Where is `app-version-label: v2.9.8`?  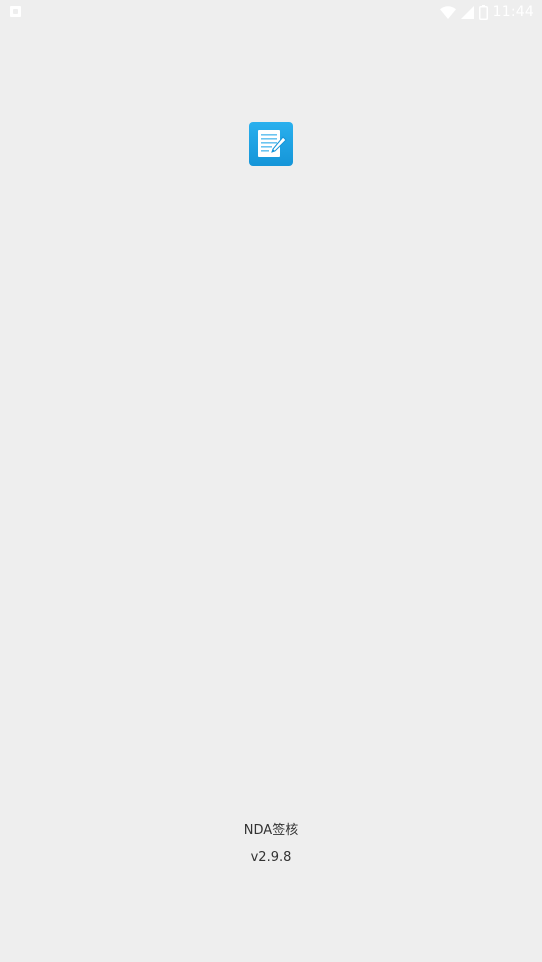 app-version-label: v2.9.8 is located at coordinates (271, 857).